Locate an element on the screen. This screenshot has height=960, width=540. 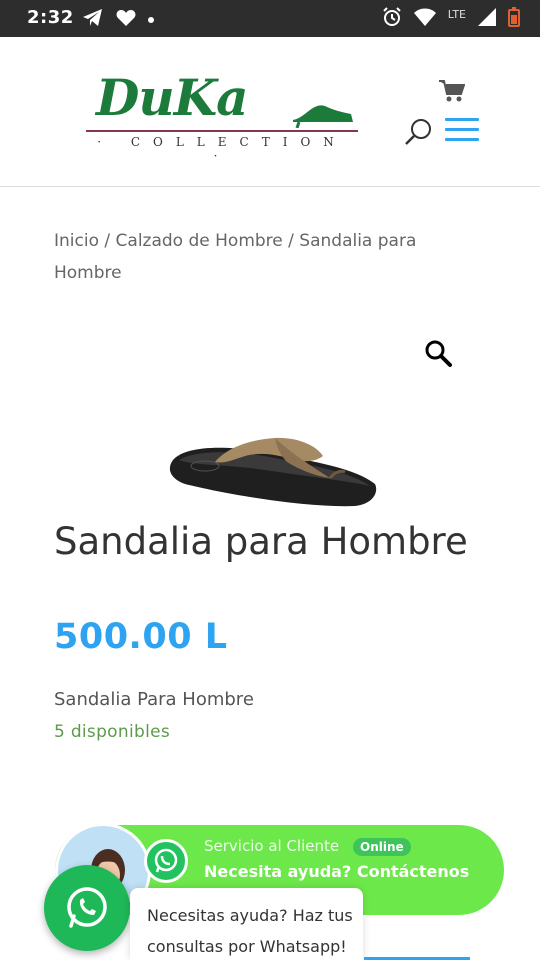
cart-icon is located at coordinates (452, 91).